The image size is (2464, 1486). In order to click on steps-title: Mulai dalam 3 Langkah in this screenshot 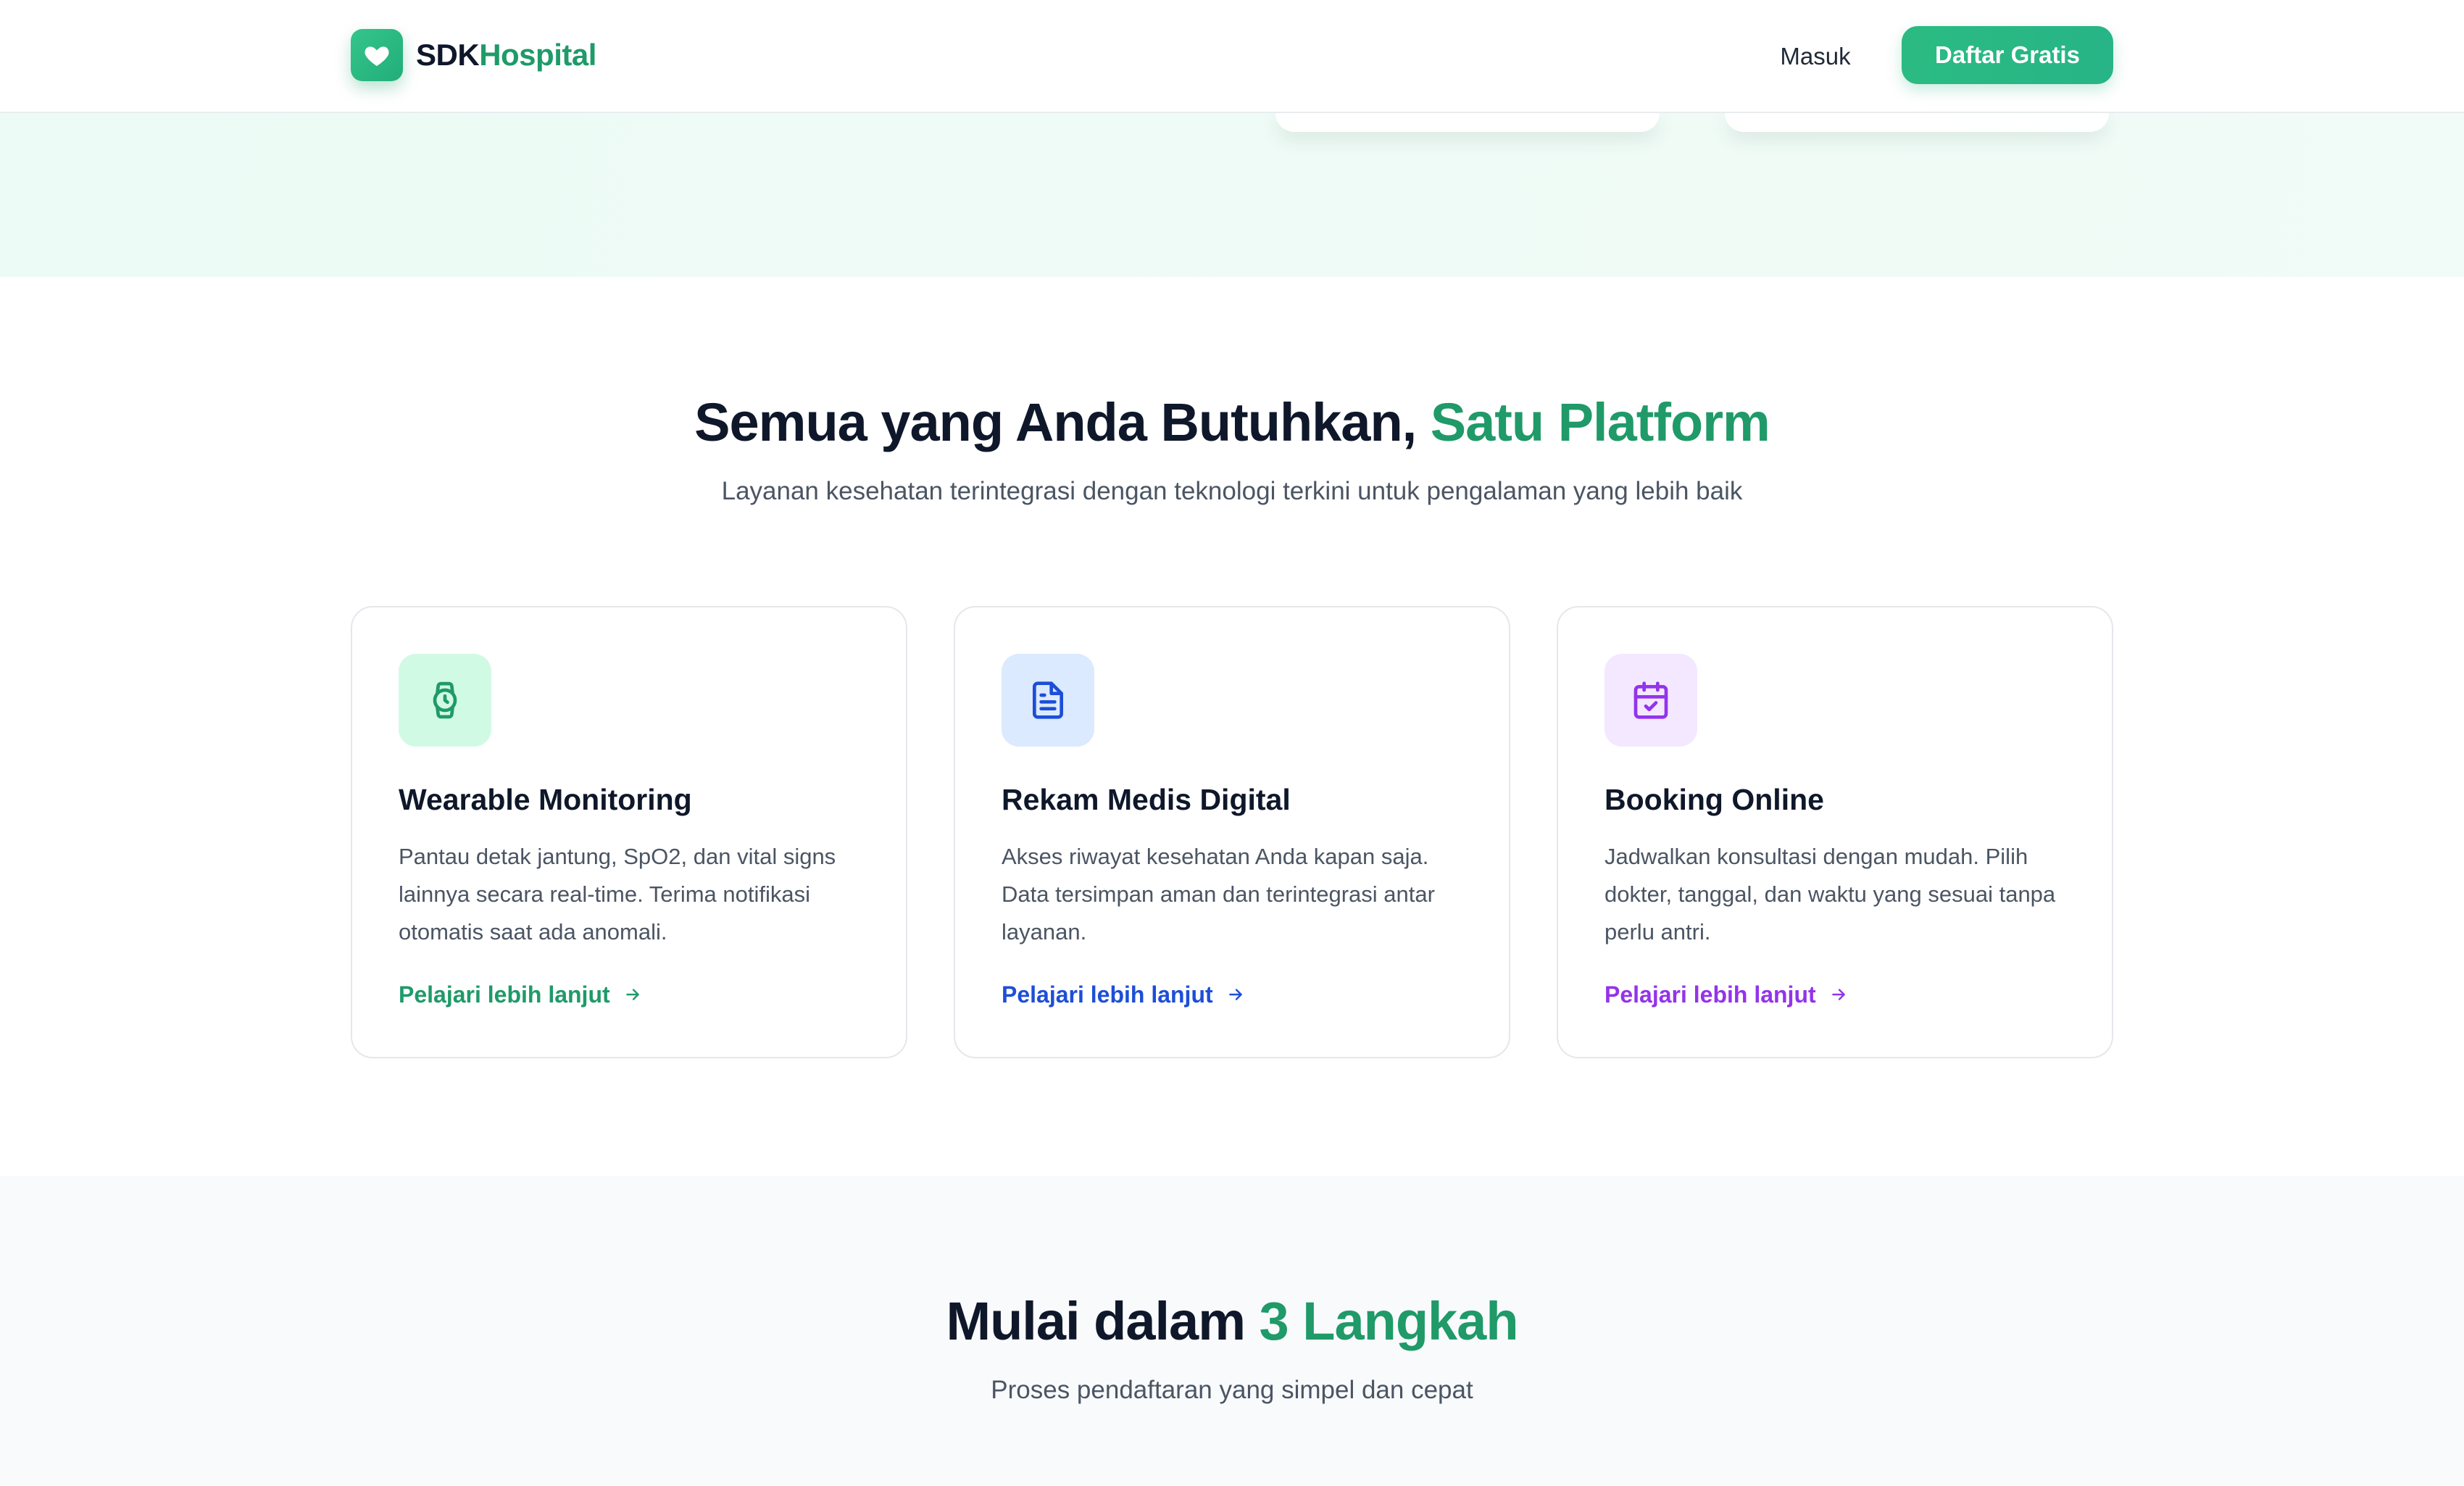, I will do `click(1232, 1321)`.